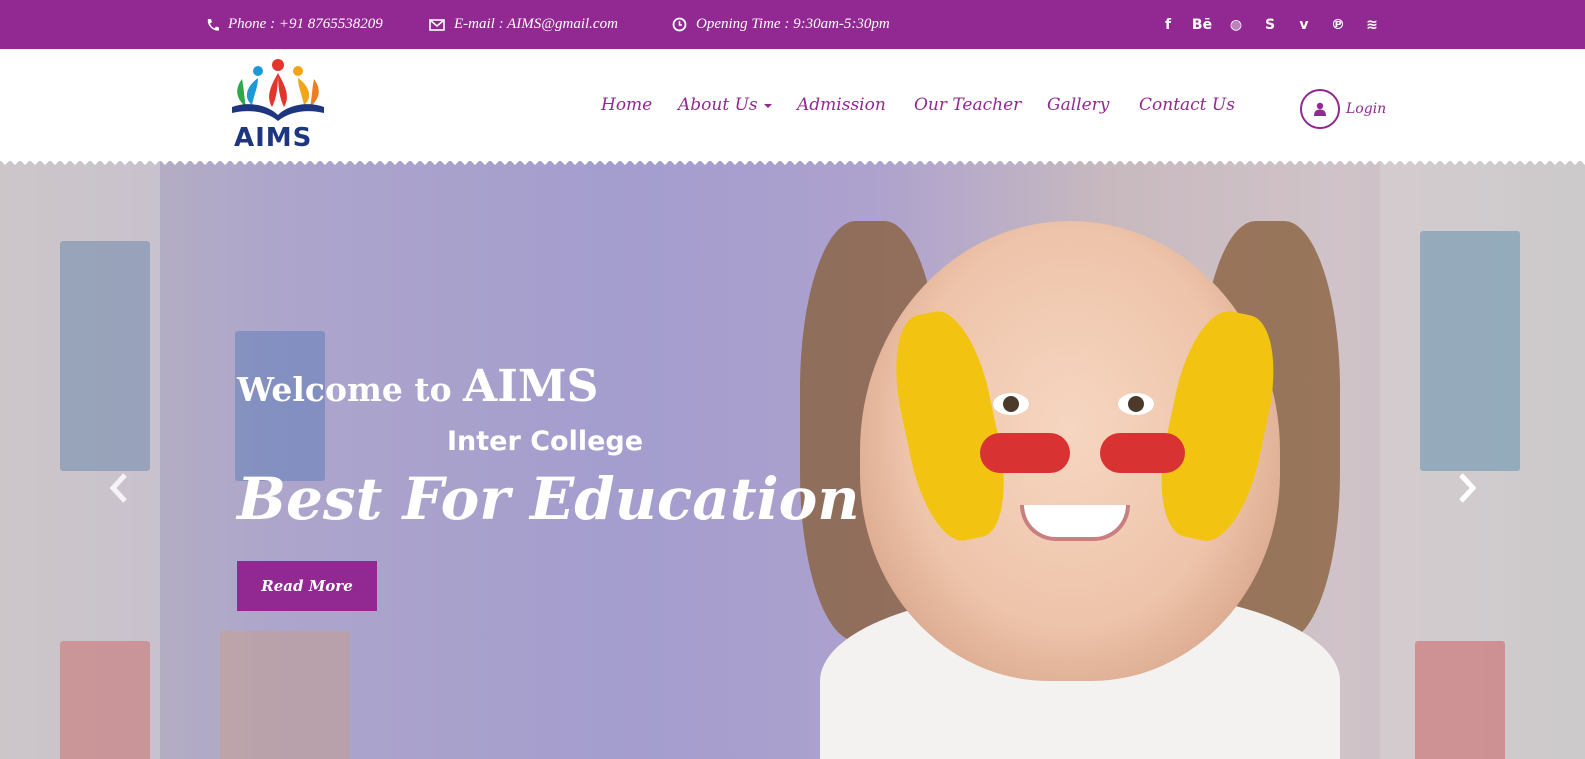 Image resolution: width=1585 pixels, height=759 pixels. Describe the element at coordinates (1343, 109) in the screenshot. I see `login-button: Login` at that location.